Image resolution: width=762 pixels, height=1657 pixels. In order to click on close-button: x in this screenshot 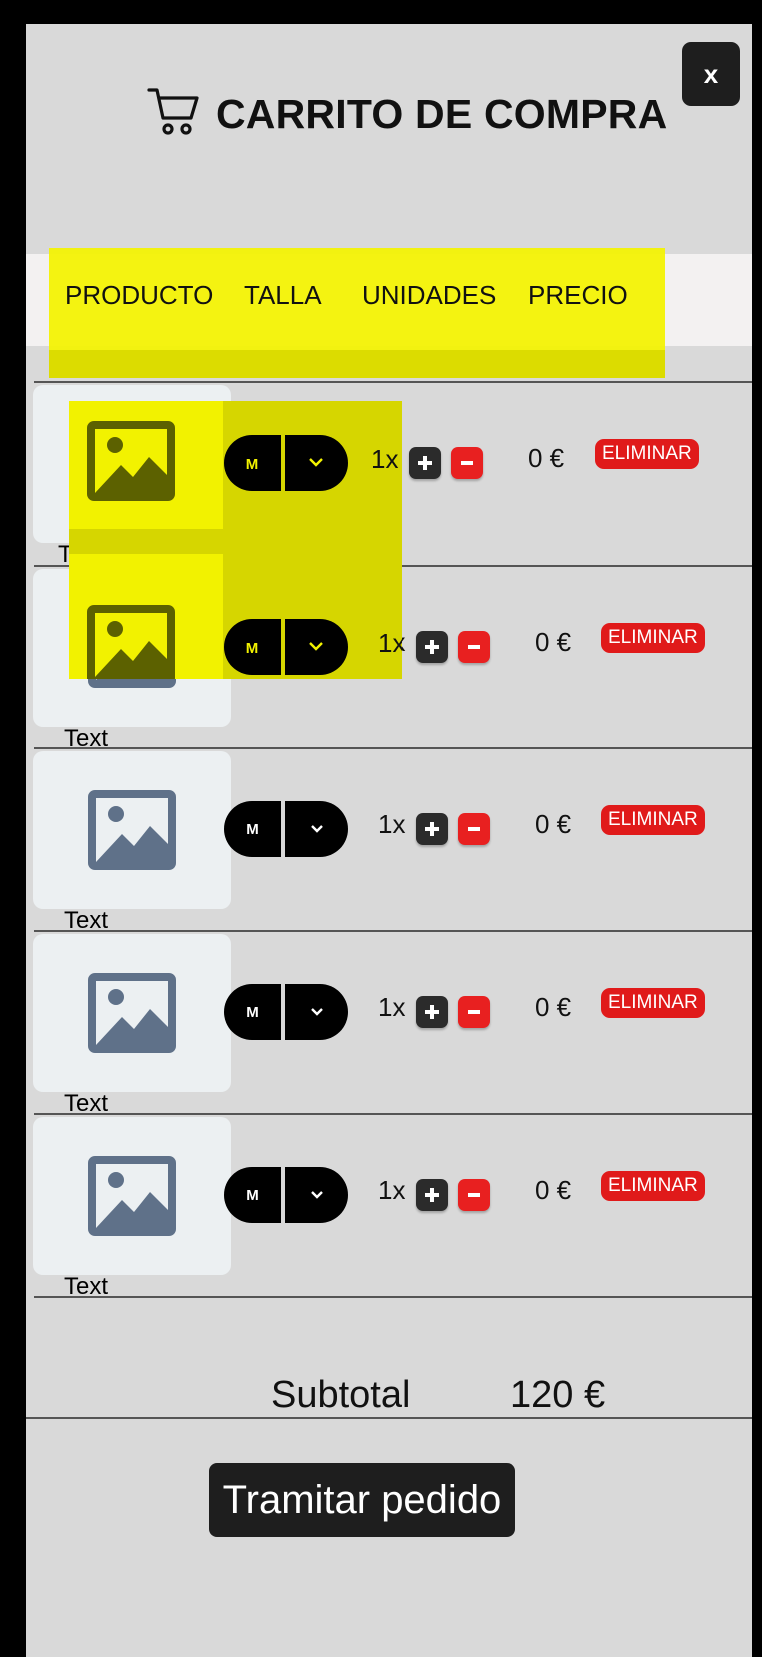, I will do `click(711, 74)`.